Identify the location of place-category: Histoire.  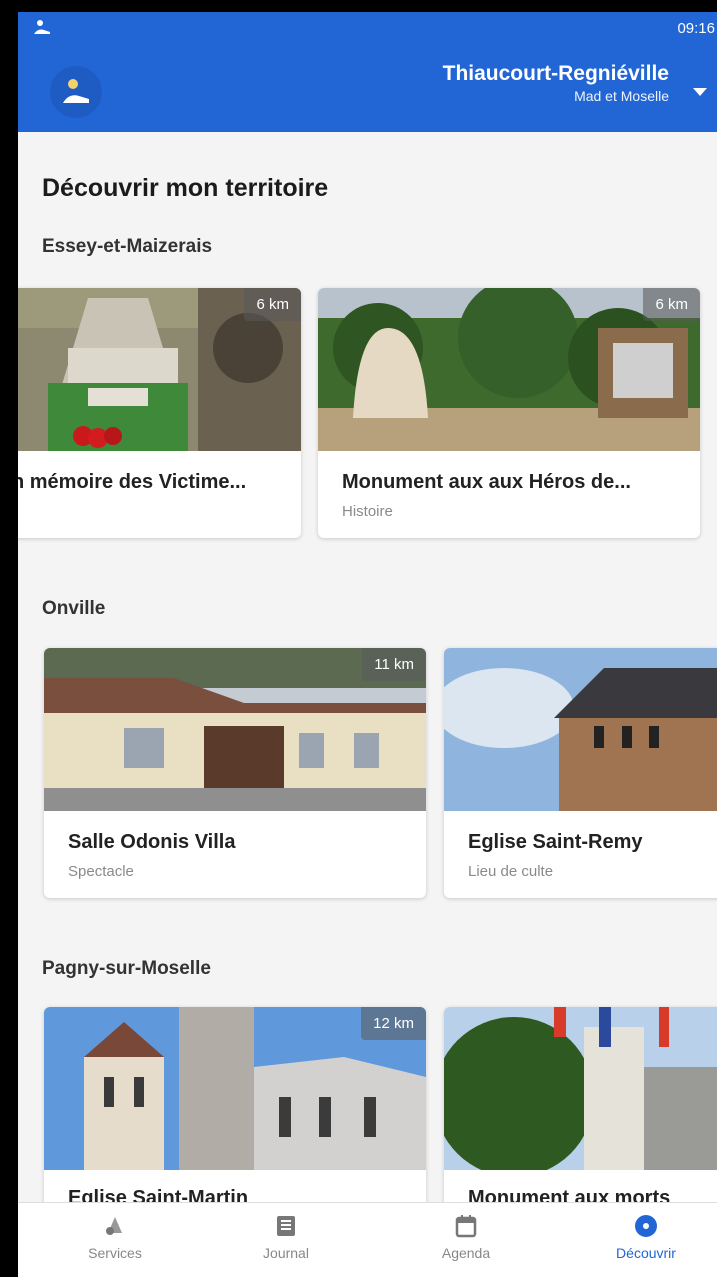
(367, 511).